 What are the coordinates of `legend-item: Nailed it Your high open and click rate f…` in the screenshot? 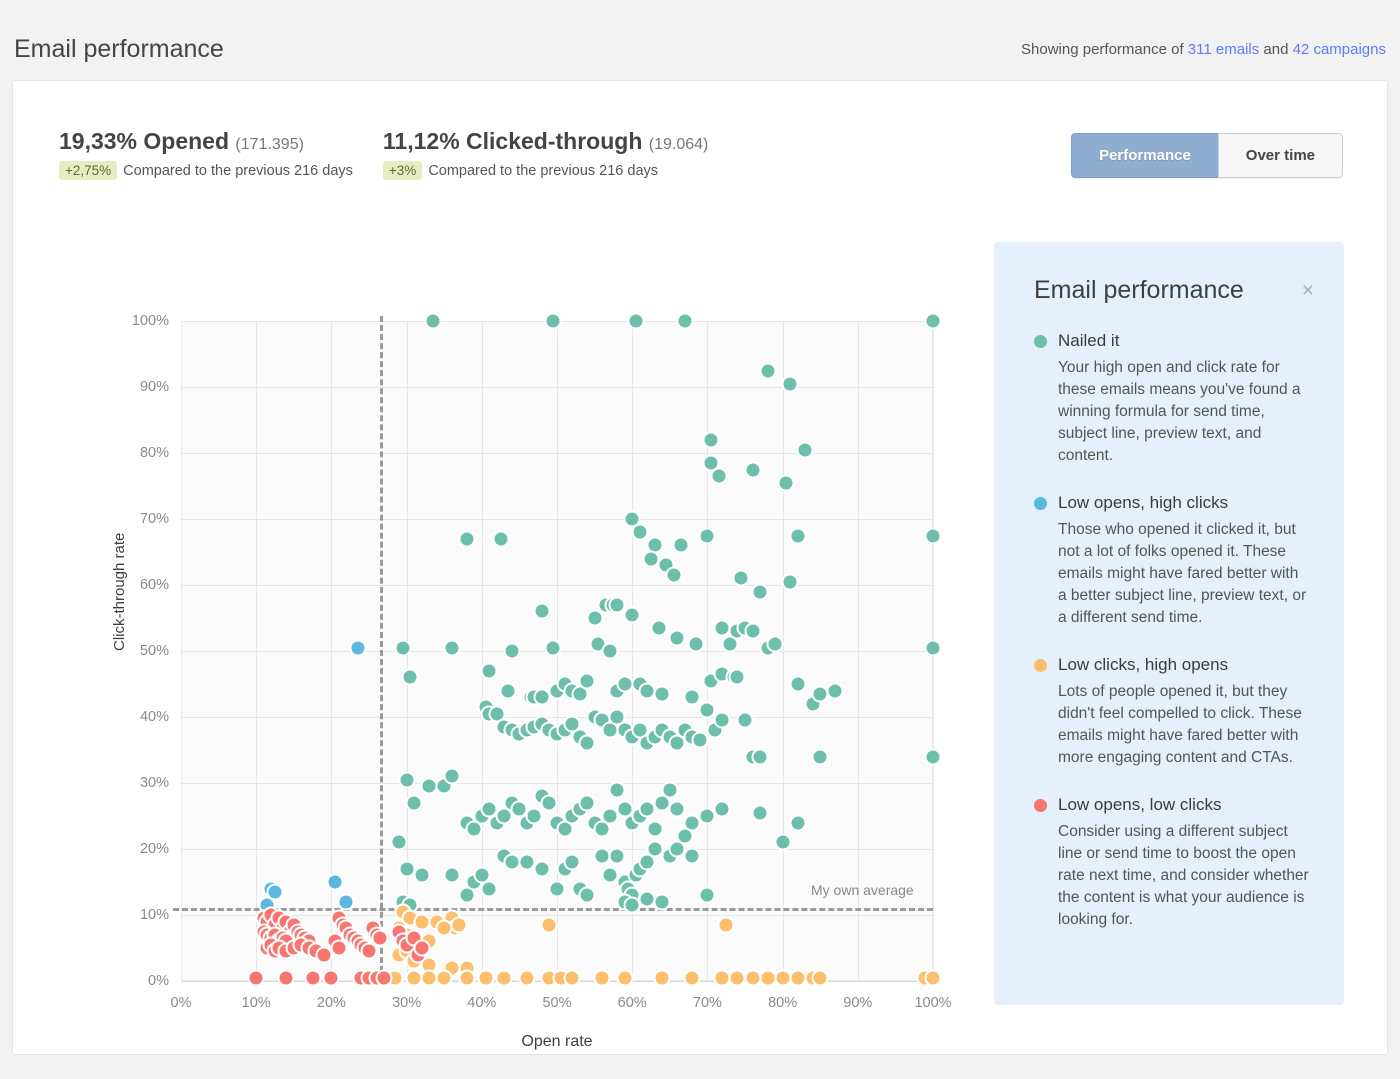 It's located at (1172, 399).